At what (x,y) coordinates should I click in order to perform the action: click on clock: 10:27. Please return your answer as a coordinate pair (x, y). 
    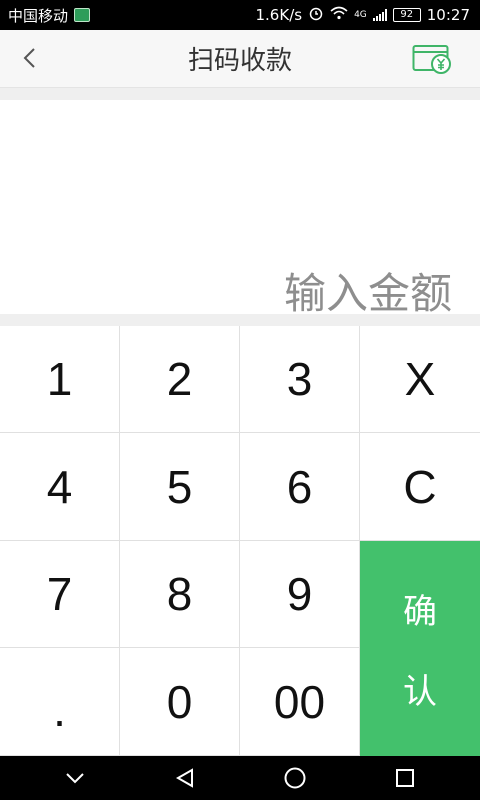
    Looking at the image, I should click on (448, 15).